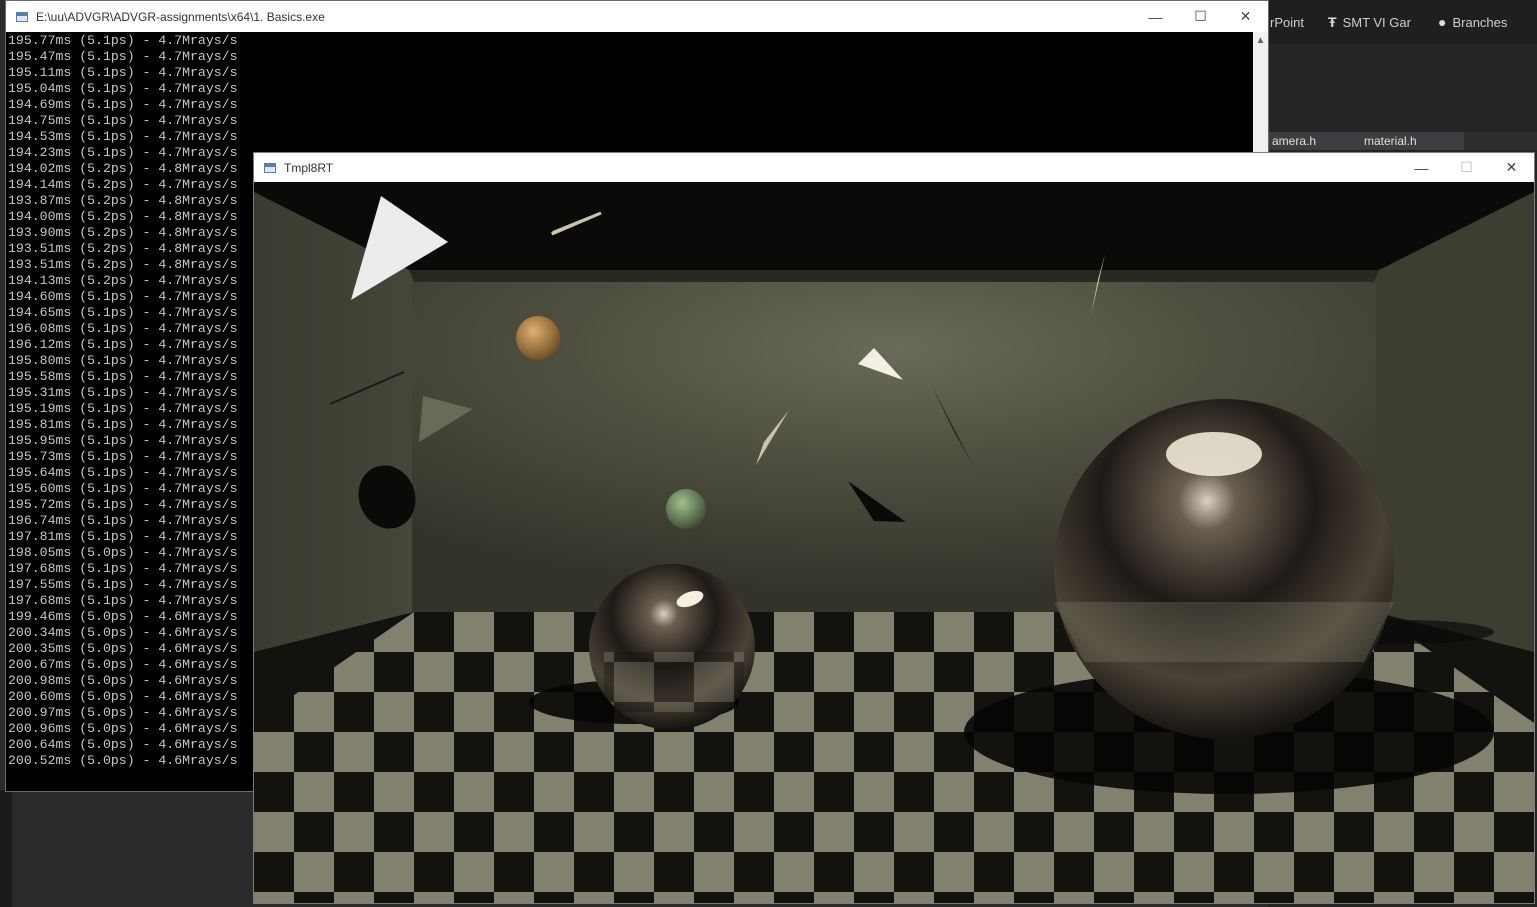 The width and height of the screenshot is (1537, 907). I want to click on github-icon: ●, so click(1442, 22).